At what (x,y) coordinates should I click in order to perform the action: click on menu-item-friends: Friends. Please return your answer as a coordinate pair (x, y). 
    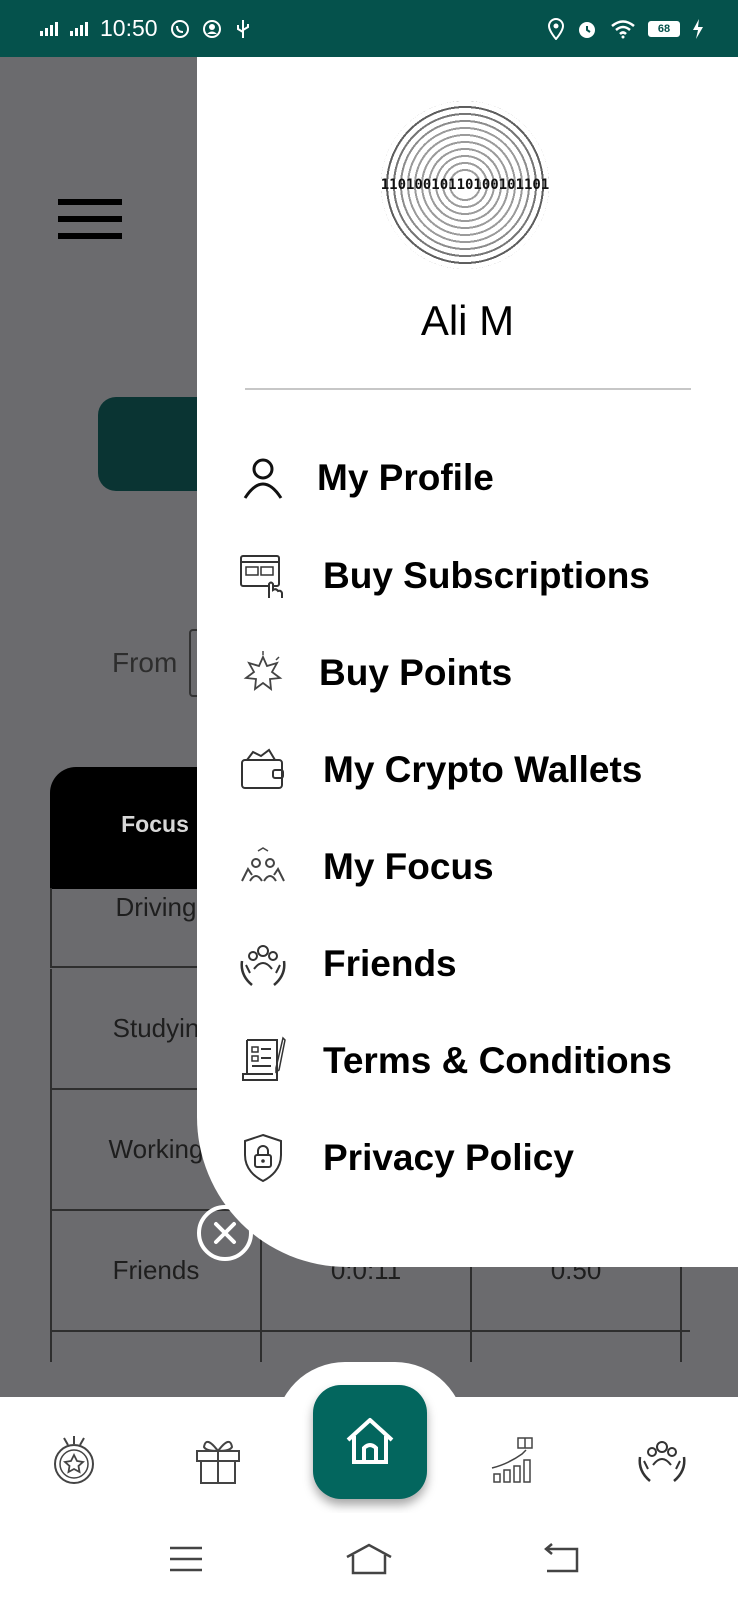
    Looking at the image, I should click on (347, 964).